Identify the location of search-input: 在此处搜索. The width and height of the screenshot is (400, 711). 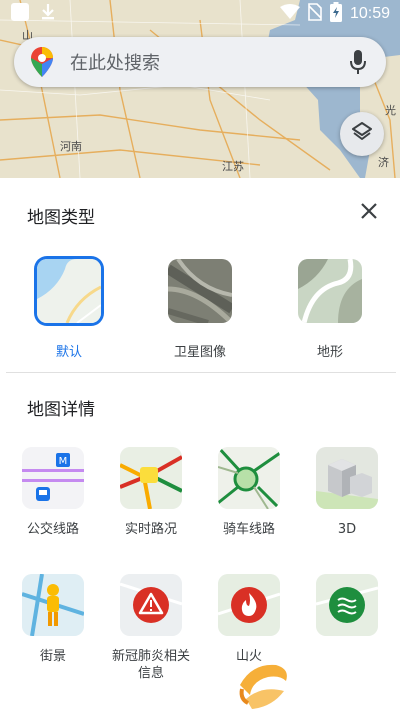
(208, 62).